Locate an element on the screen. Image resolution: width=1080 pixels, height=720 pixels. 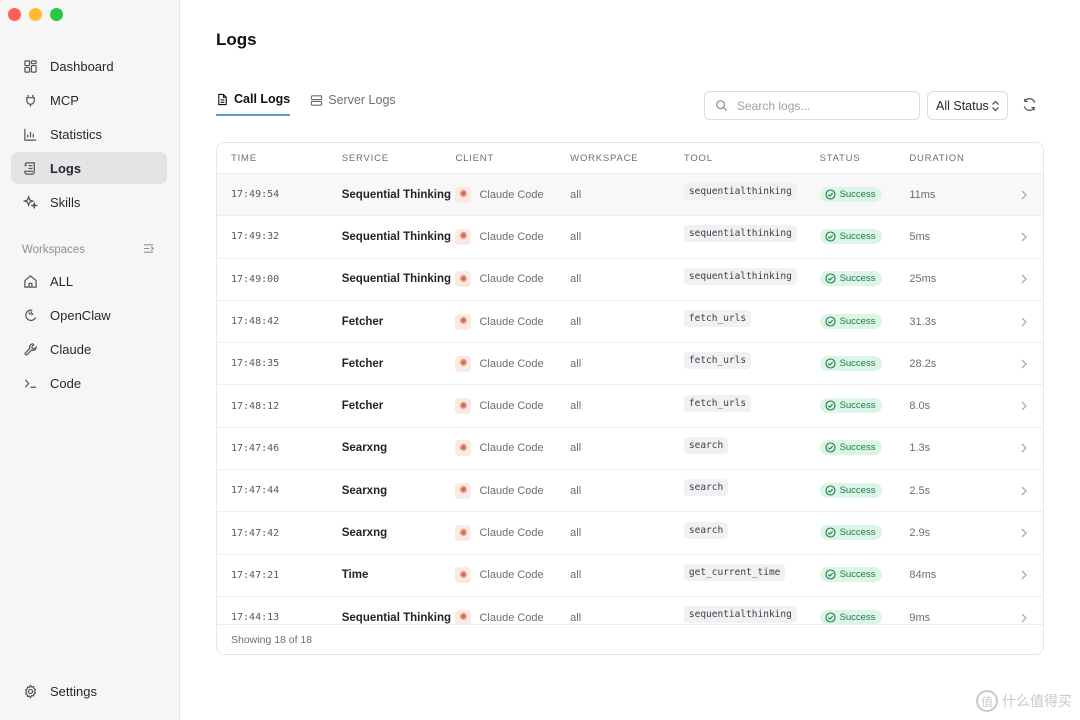
cell-duration: 25ms is located at coordinates (923, 279).